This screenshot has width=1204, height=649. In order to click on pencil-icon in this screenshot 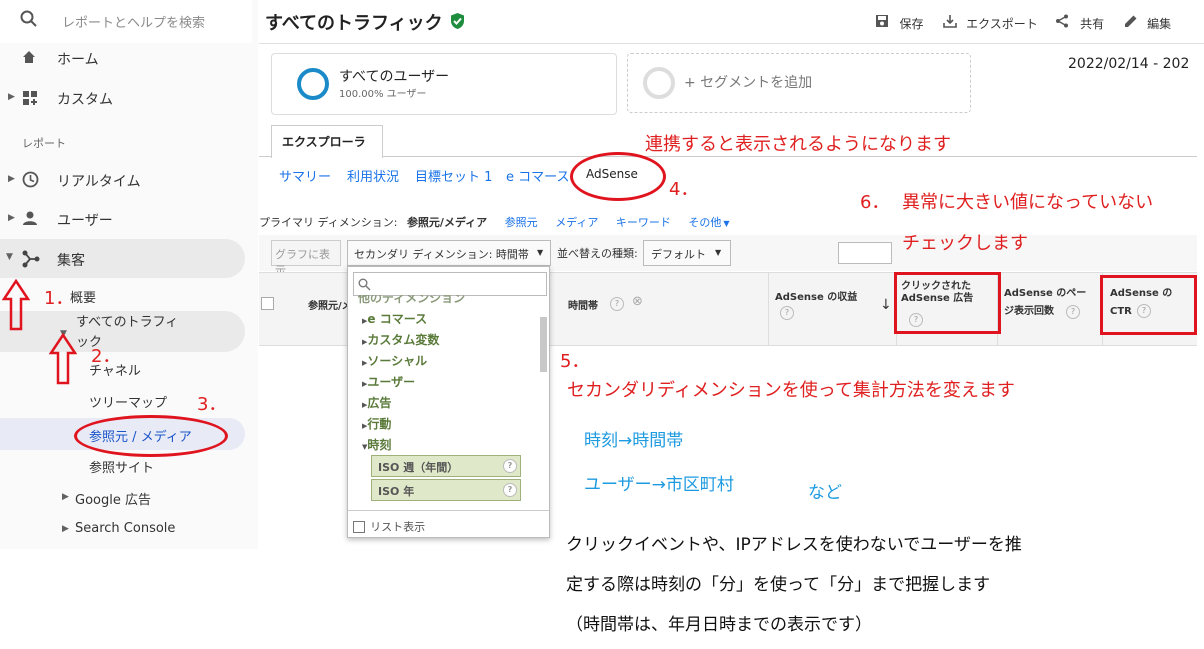, I will do `click(1133, 22)`.